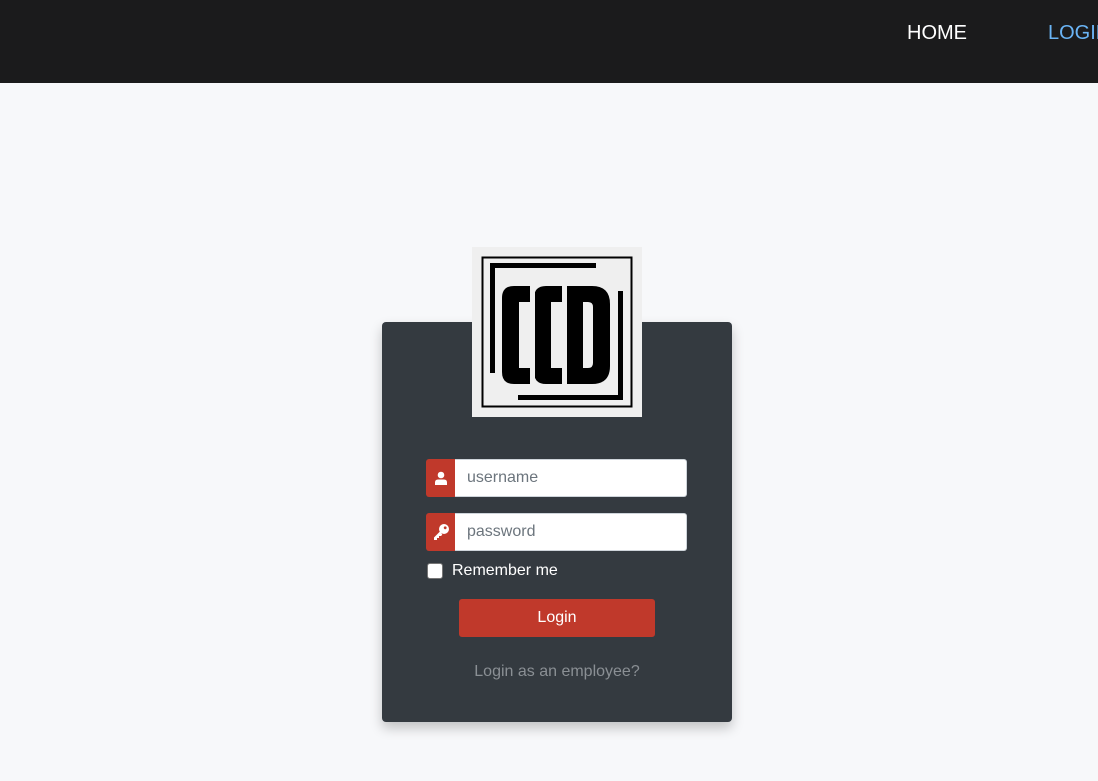  What do you see at coordinates (557, 618) in the screenshot?
I see `login-button: Login` at bounding box center [557, 618].